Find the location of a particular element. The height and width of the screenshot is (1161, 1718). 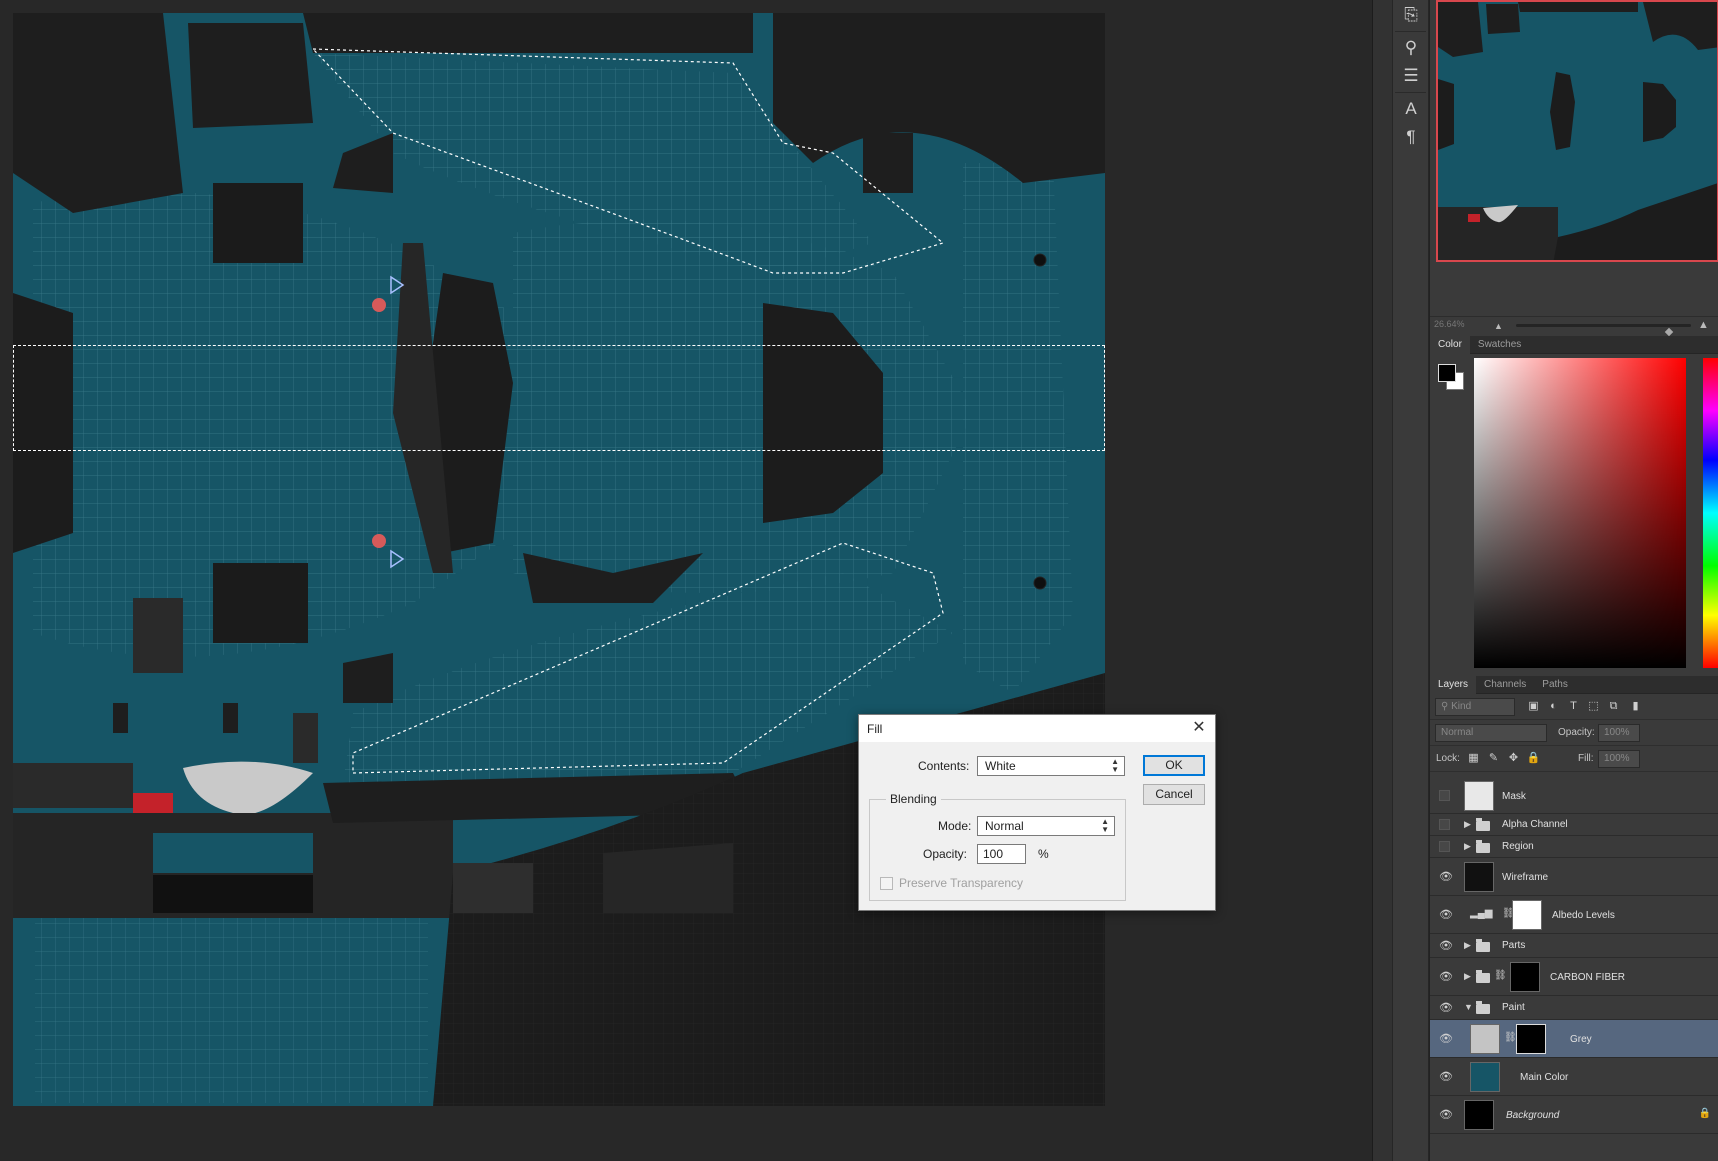

layer-name: Alpha Channel is located at coordinates (1535, 824).